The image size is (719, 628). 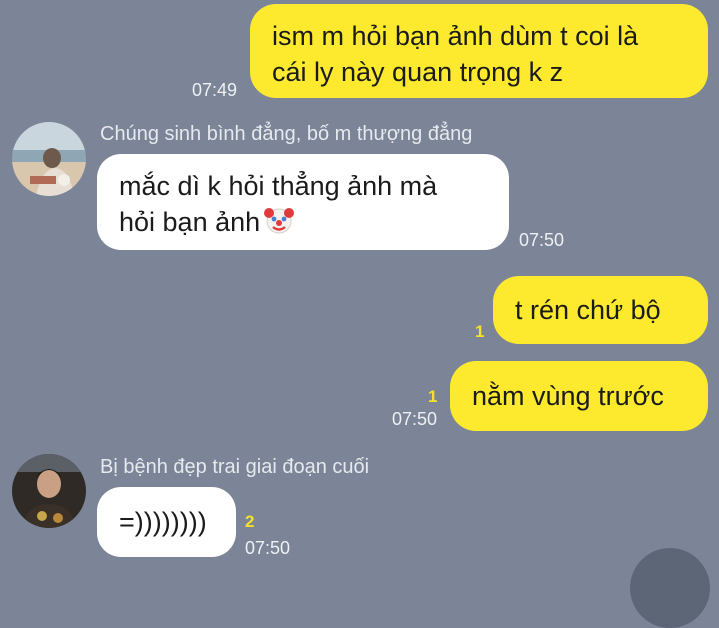 I want to click on sender-name: Bị bệnh đẹp trai giai đoạn cuối, so click(x=235, y=467).